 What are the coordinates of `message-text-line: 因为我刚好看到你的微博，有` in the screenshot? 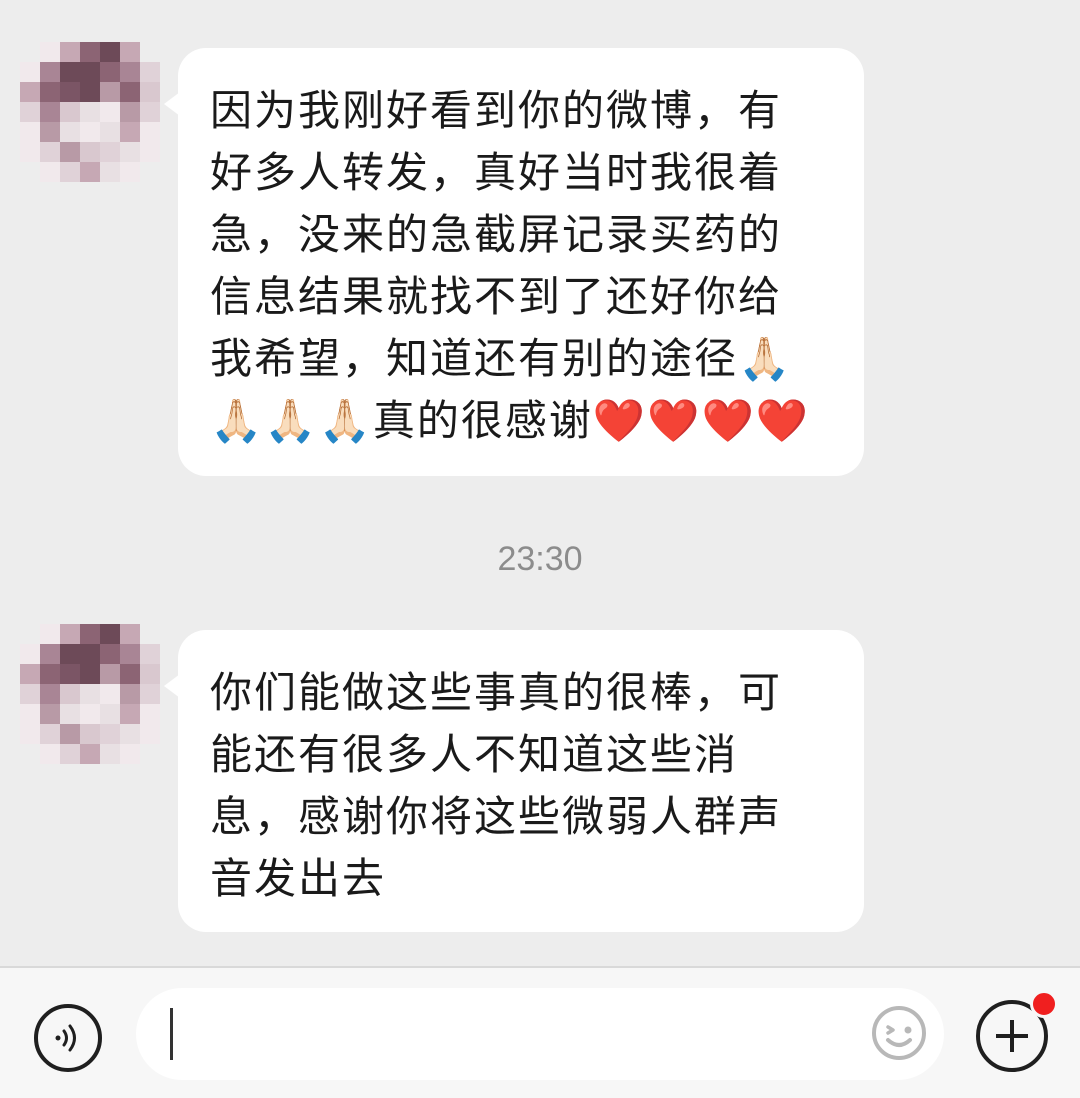 It's located at (496, 110).